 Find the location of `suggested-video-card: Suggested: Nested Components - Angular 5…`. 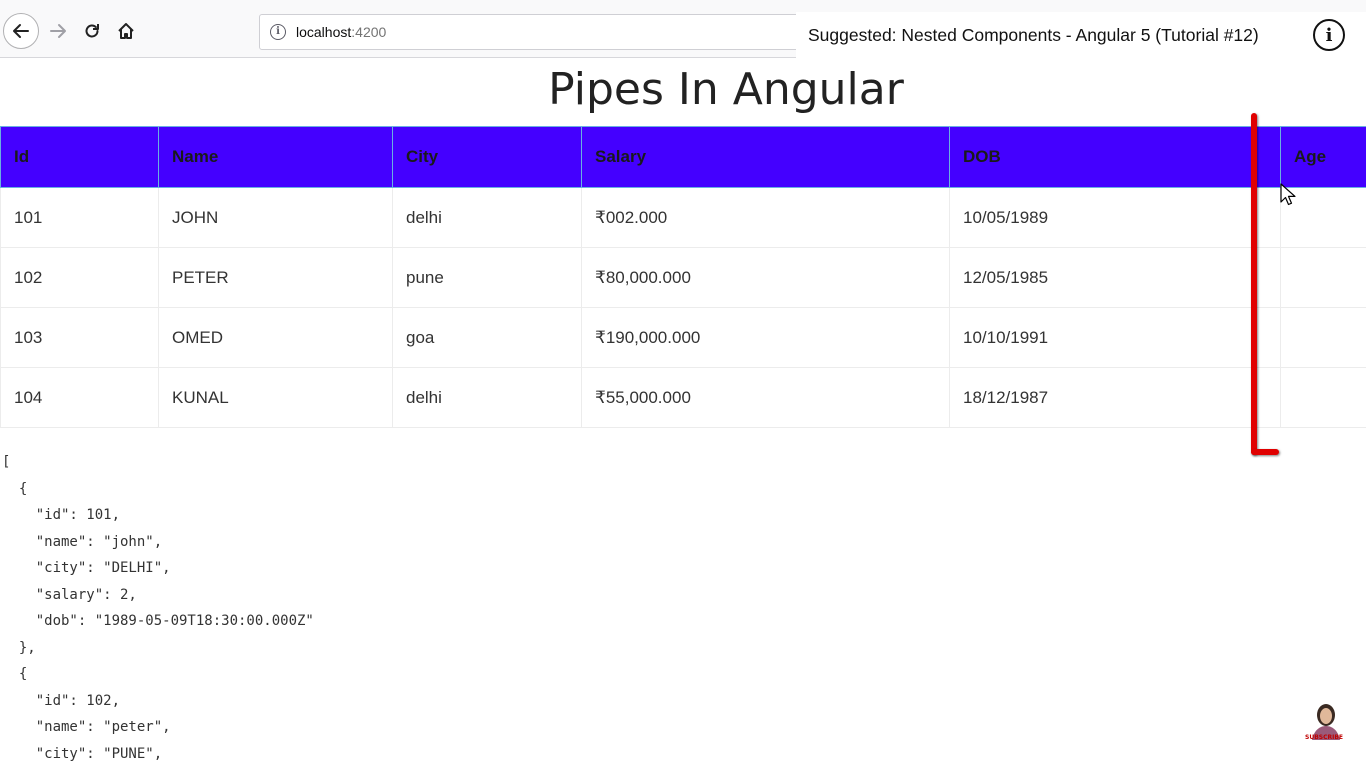

suggested-video-card: Suggested: Nested Components - Angular 5… is located at coordinates (1081, 35).